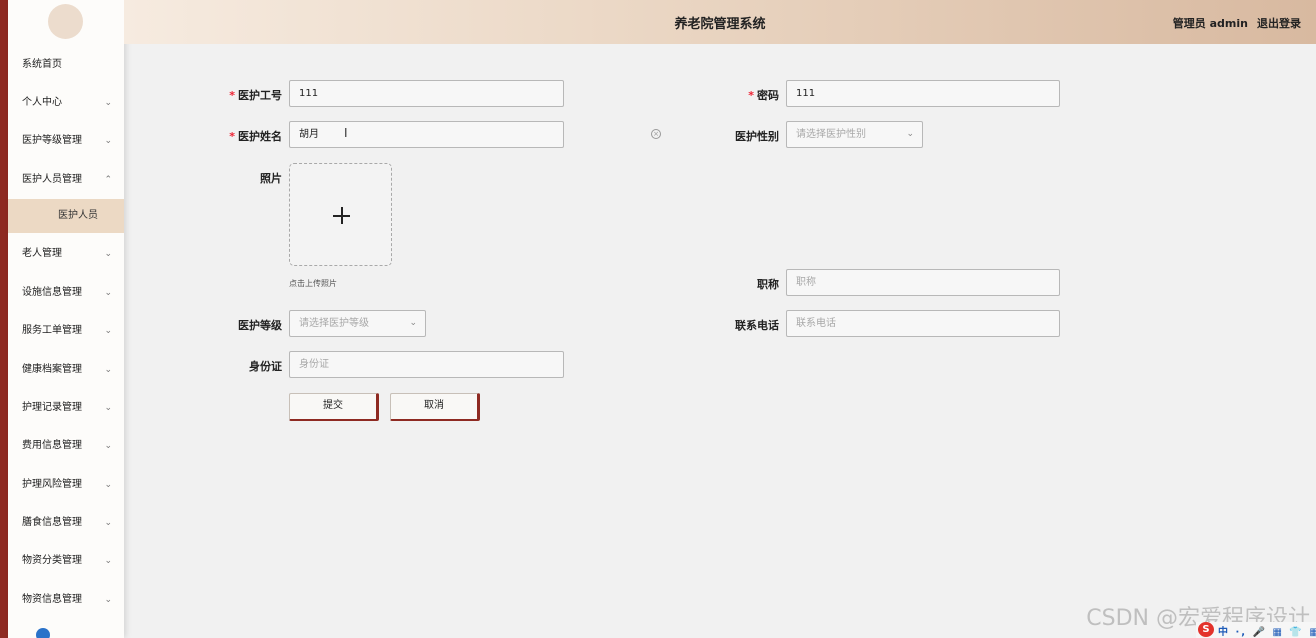  I want to click on app-title: 养老院管理系统, so click(720, 24).